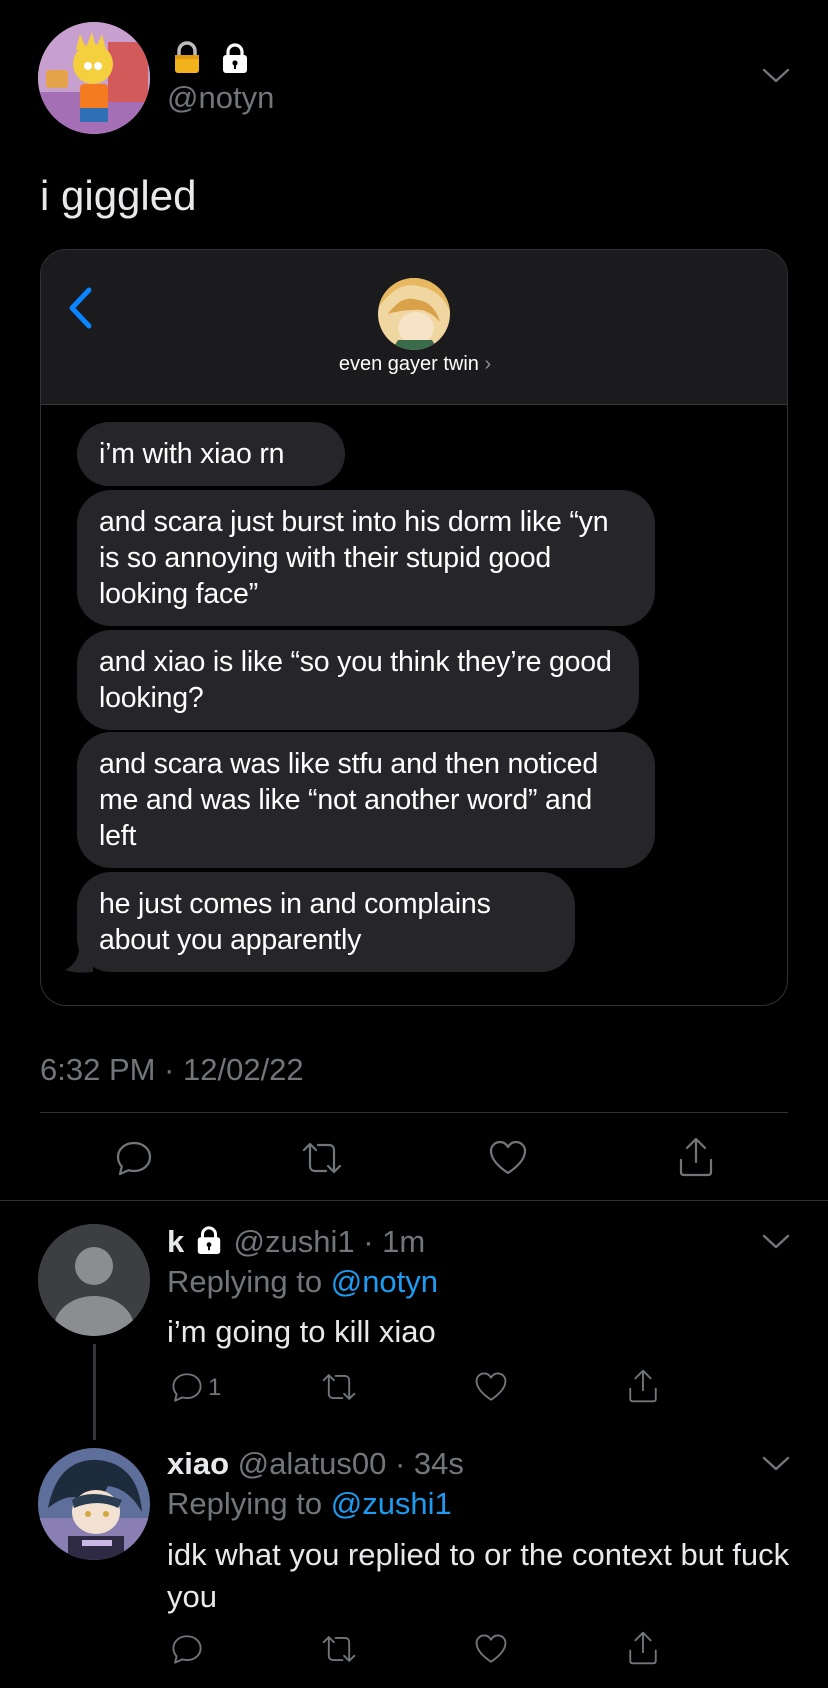 The height and width of the screenshot is (1688, 828). Describe the element at coordinates (80, 308) in the screenshot. I see `back-chevron-icon` at that location.